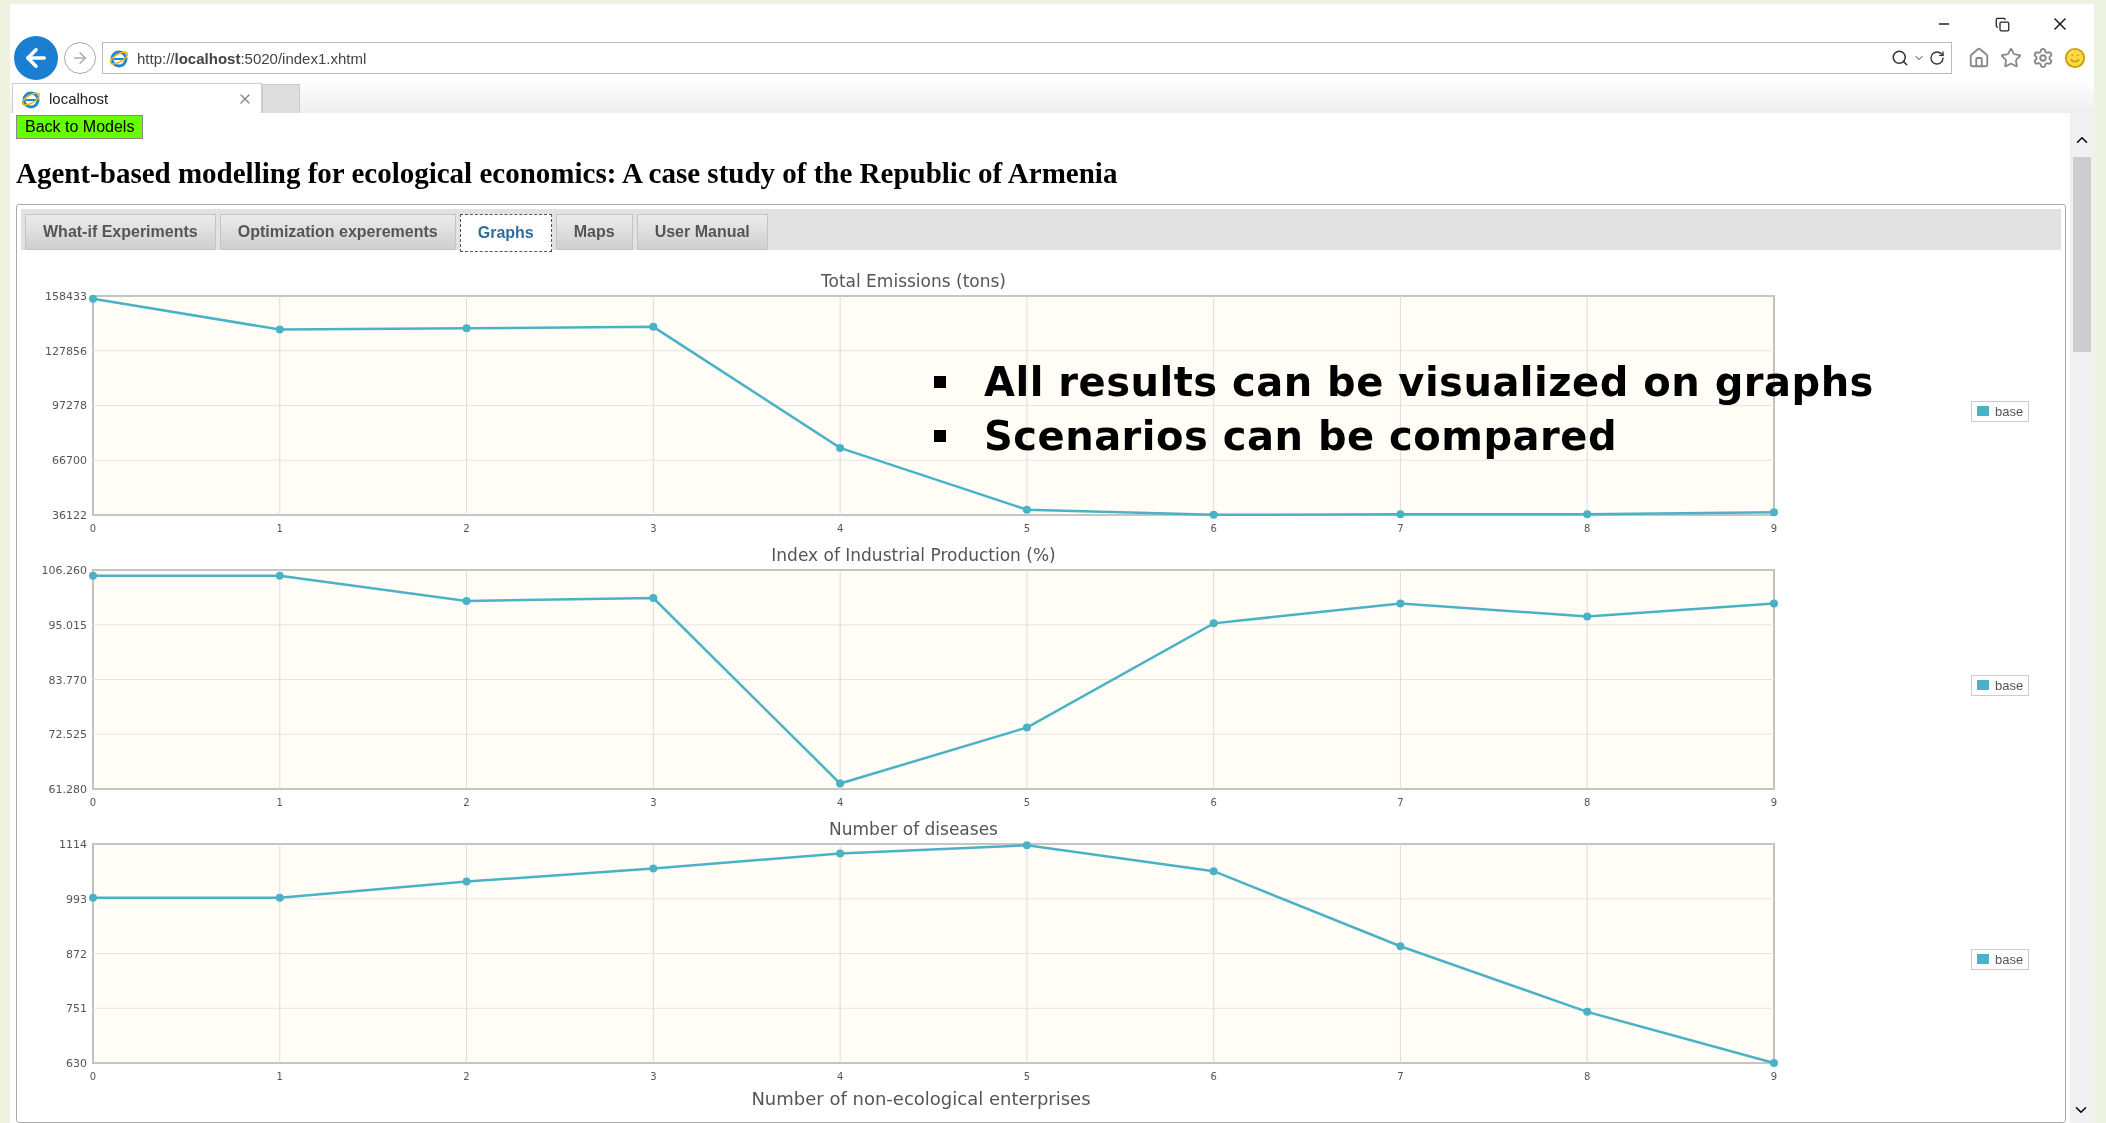 This screenshot has height=1123, width=2106. Describe the element at coordinates (76, 1063) in the screenshot. I see `y-tick-label: 630` at that location.